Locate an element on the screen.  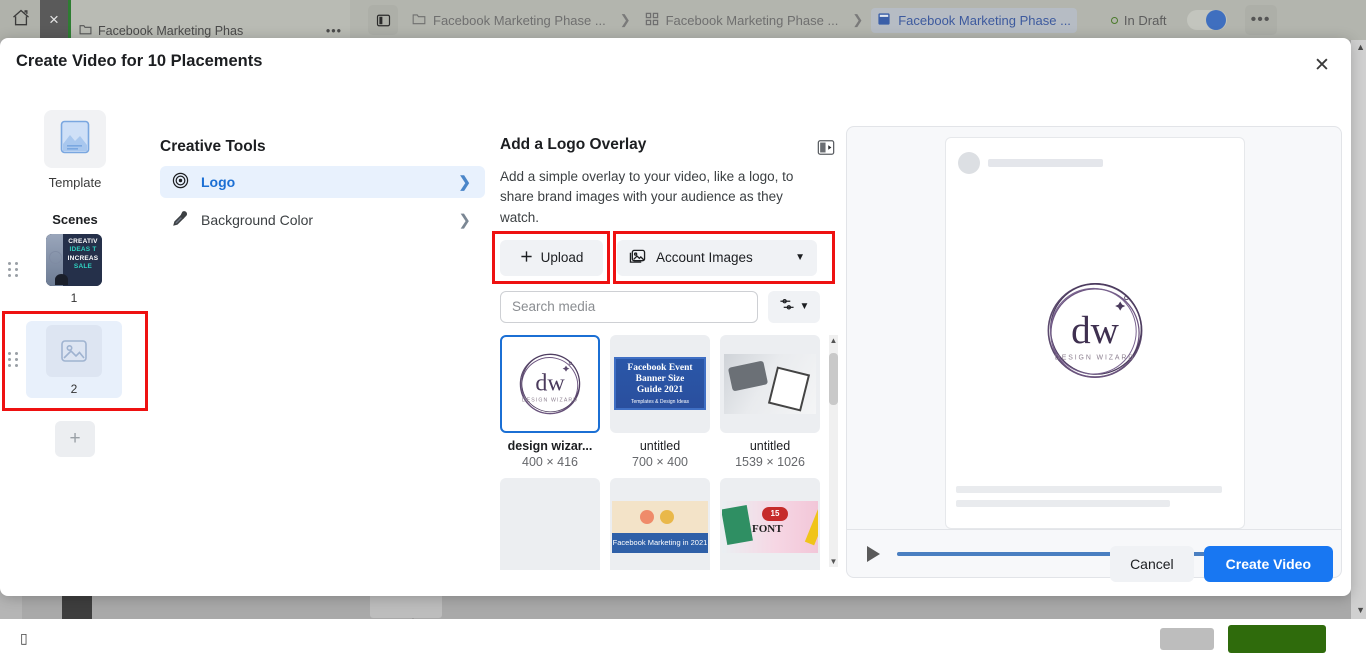
upload-button: Upload is located at coordinates (551, 258).